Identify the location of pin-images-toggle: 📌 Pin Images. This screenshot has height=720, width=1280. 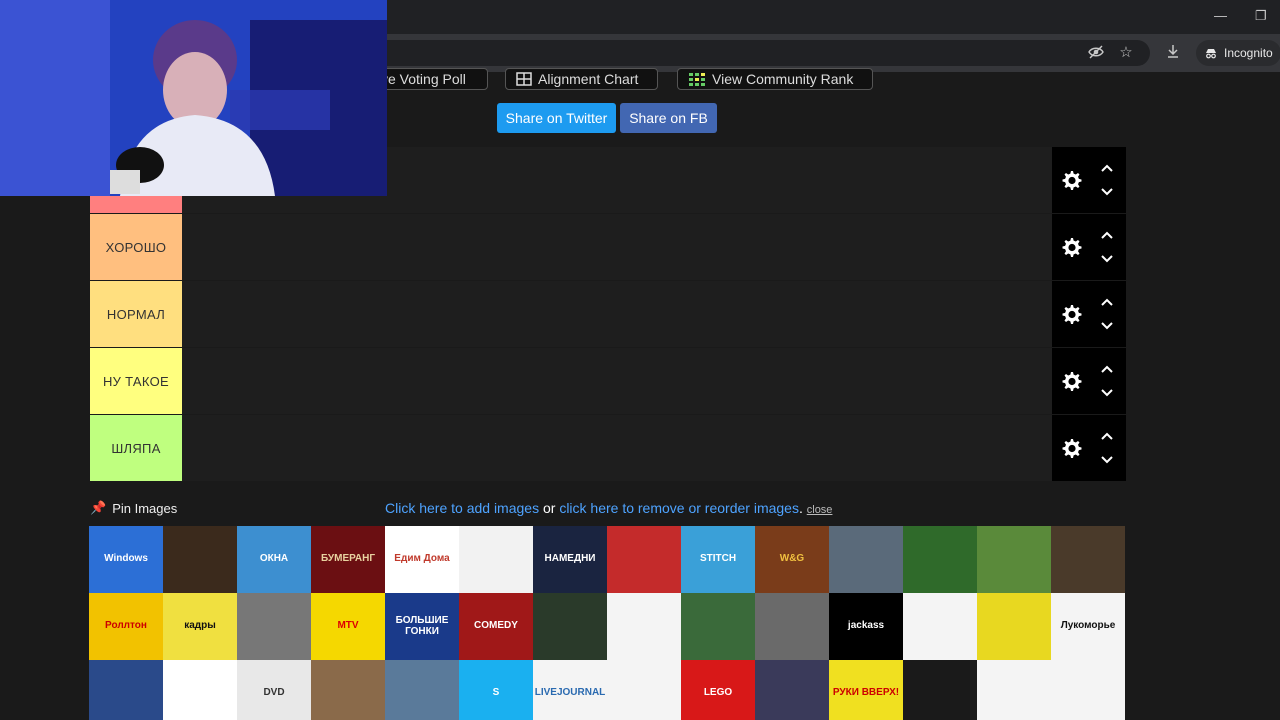
(133, 508).